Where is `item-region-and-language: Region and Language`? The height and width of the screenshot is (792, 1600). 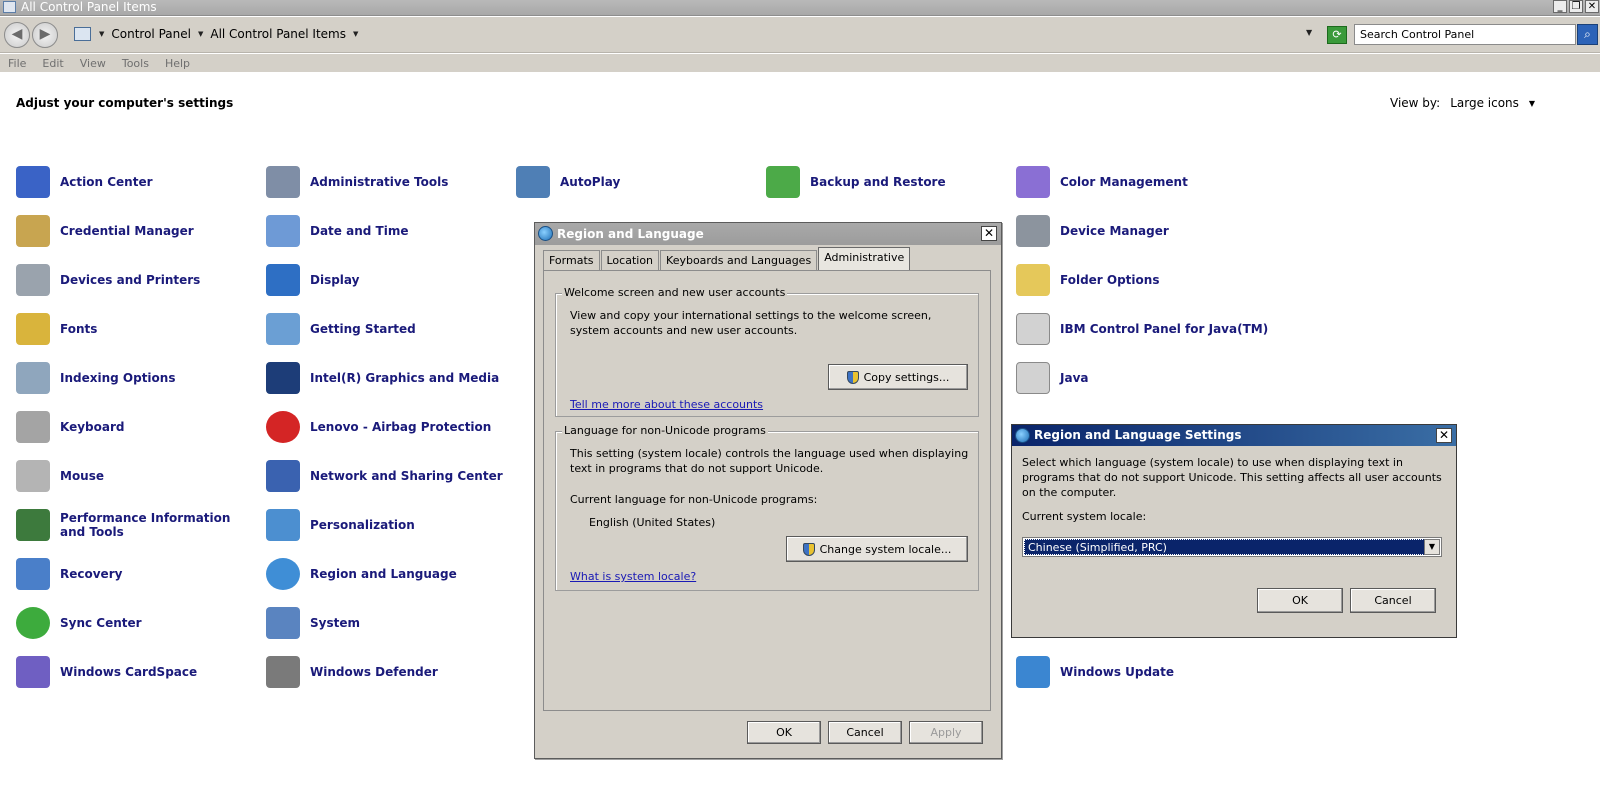 item-region-and-language: Region and Language is located at coordinates (388, 574).